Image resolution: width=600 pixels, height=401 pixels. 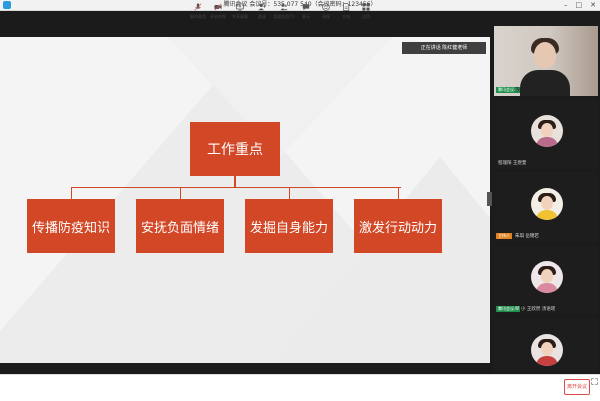 I want to click on participant-name: 陈红健老师, so click(x=526, y=90).